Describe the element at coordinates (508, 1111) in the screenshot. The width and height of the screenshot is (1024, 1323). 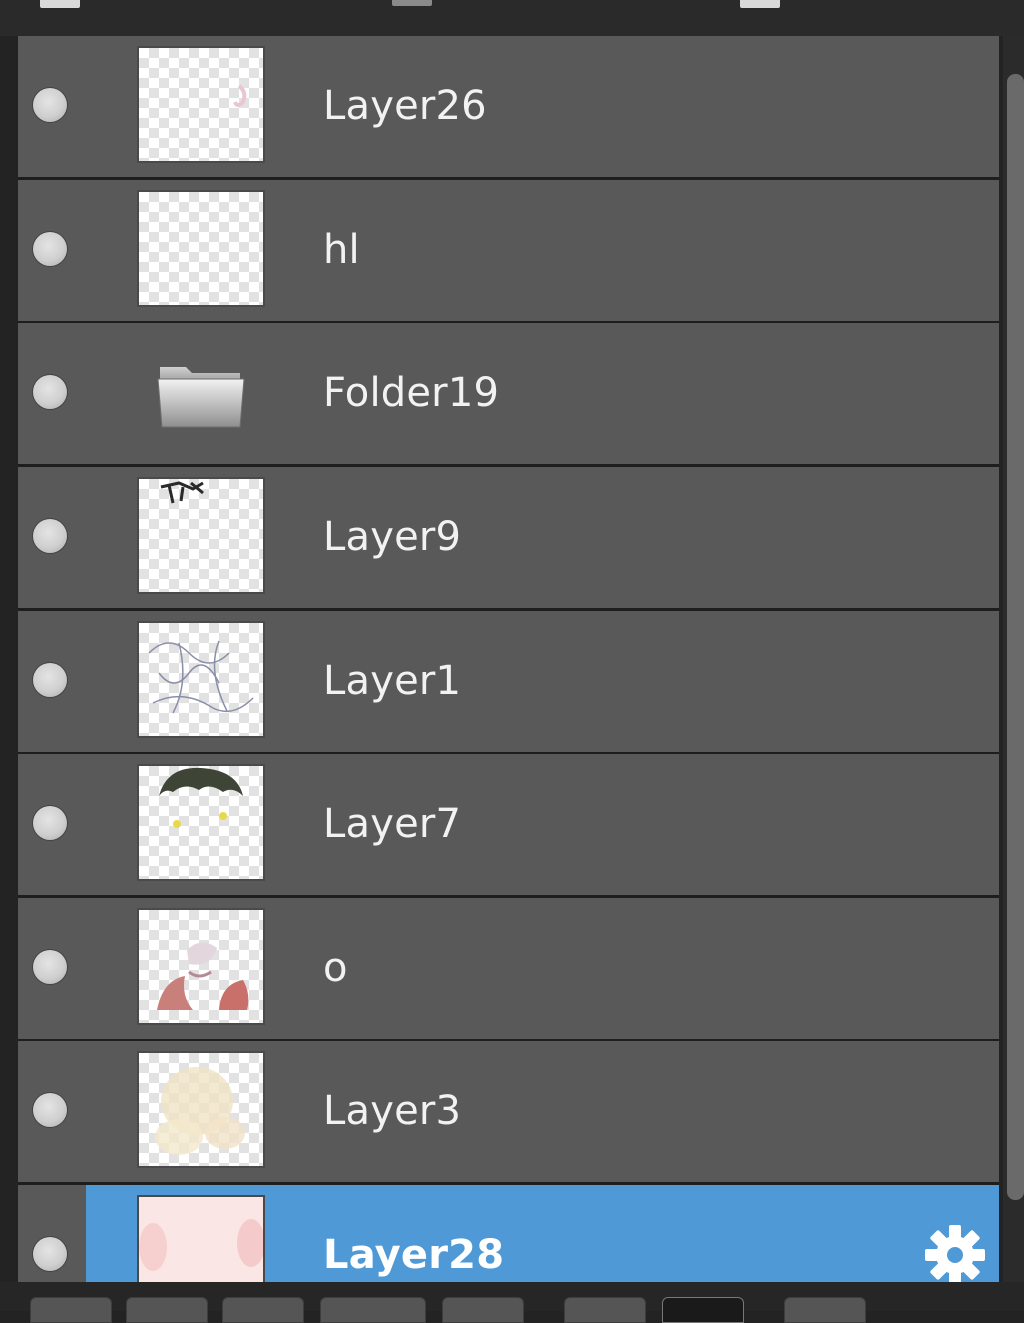
I see `layer-row: Layer3` at that location.